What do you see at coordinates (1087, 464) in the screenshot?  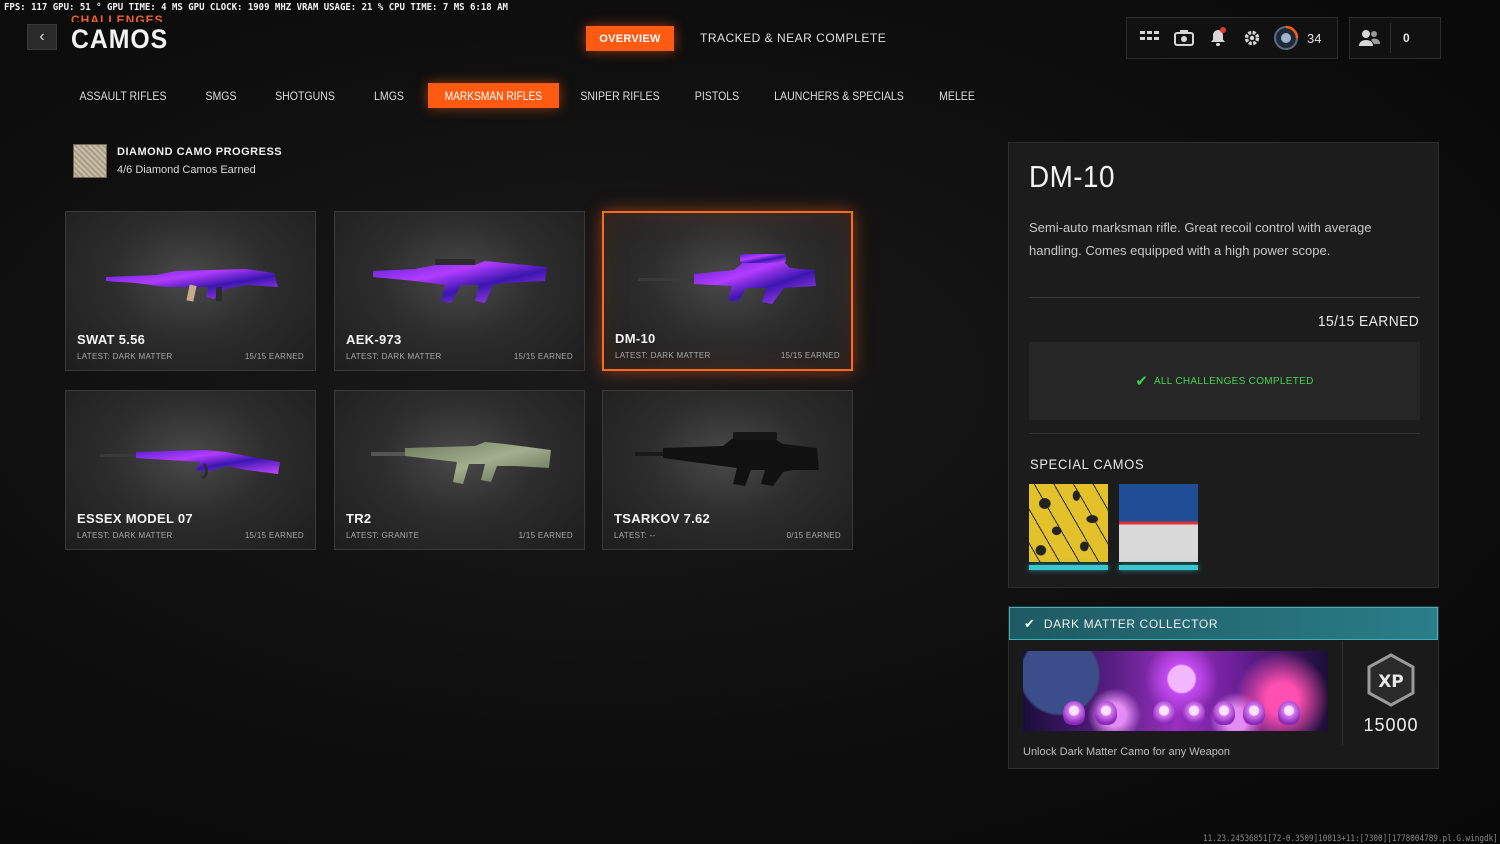 I see `special-camos-title: SPECIAL CAMOS` at bounding box center [1087, 464].